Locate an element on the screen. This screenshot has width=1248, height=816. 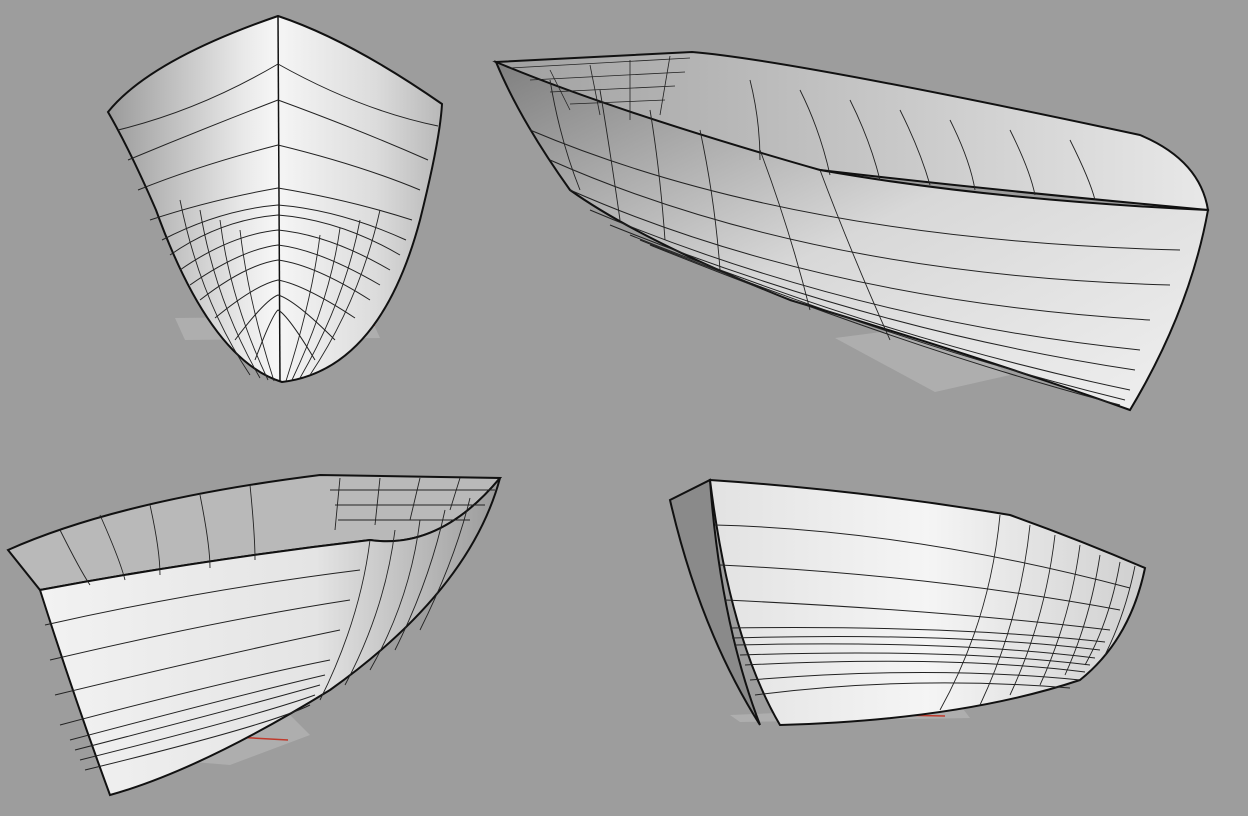
perspective-stern is located at coordinates (910, 605).